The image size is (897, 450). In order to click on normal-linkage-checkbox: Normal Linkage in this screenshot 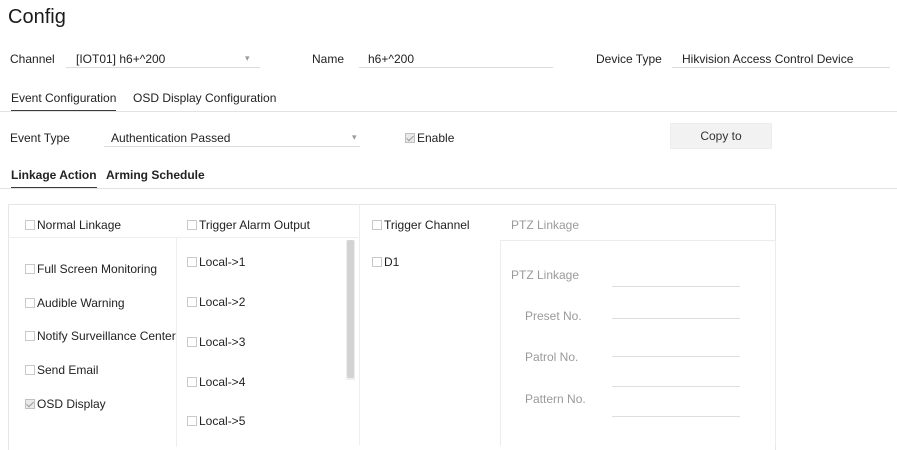, I will do `click(73, 225)`.